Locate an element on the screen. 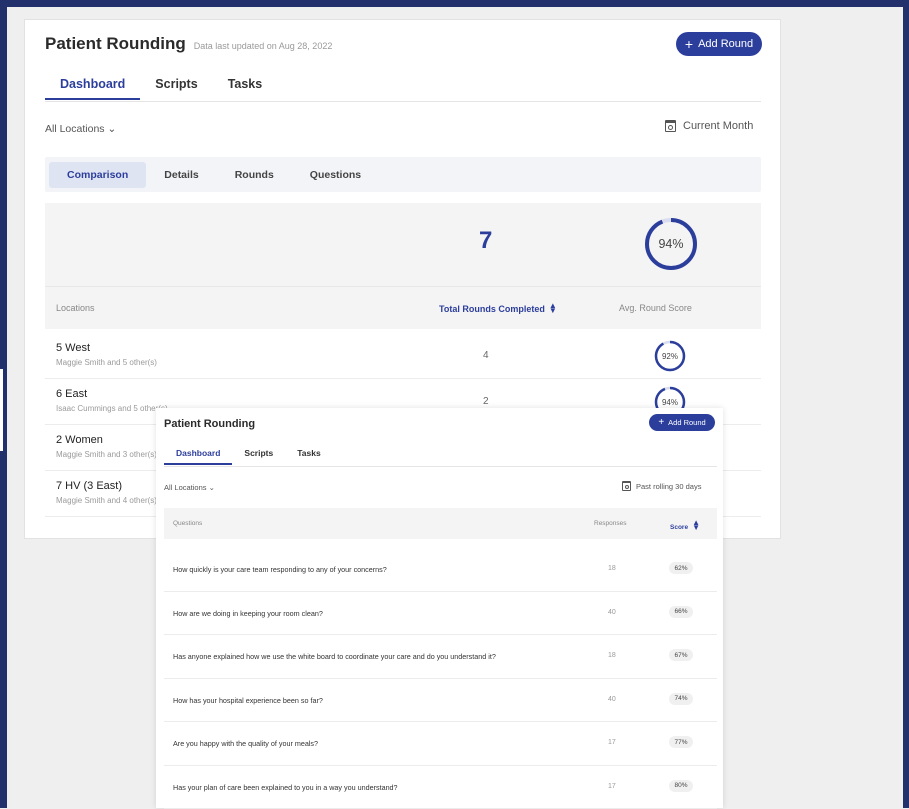 This screenshot has width=909, height=809. overlay-date-range-filter: Past rolling 30 days is located at coordinates (661, 486).